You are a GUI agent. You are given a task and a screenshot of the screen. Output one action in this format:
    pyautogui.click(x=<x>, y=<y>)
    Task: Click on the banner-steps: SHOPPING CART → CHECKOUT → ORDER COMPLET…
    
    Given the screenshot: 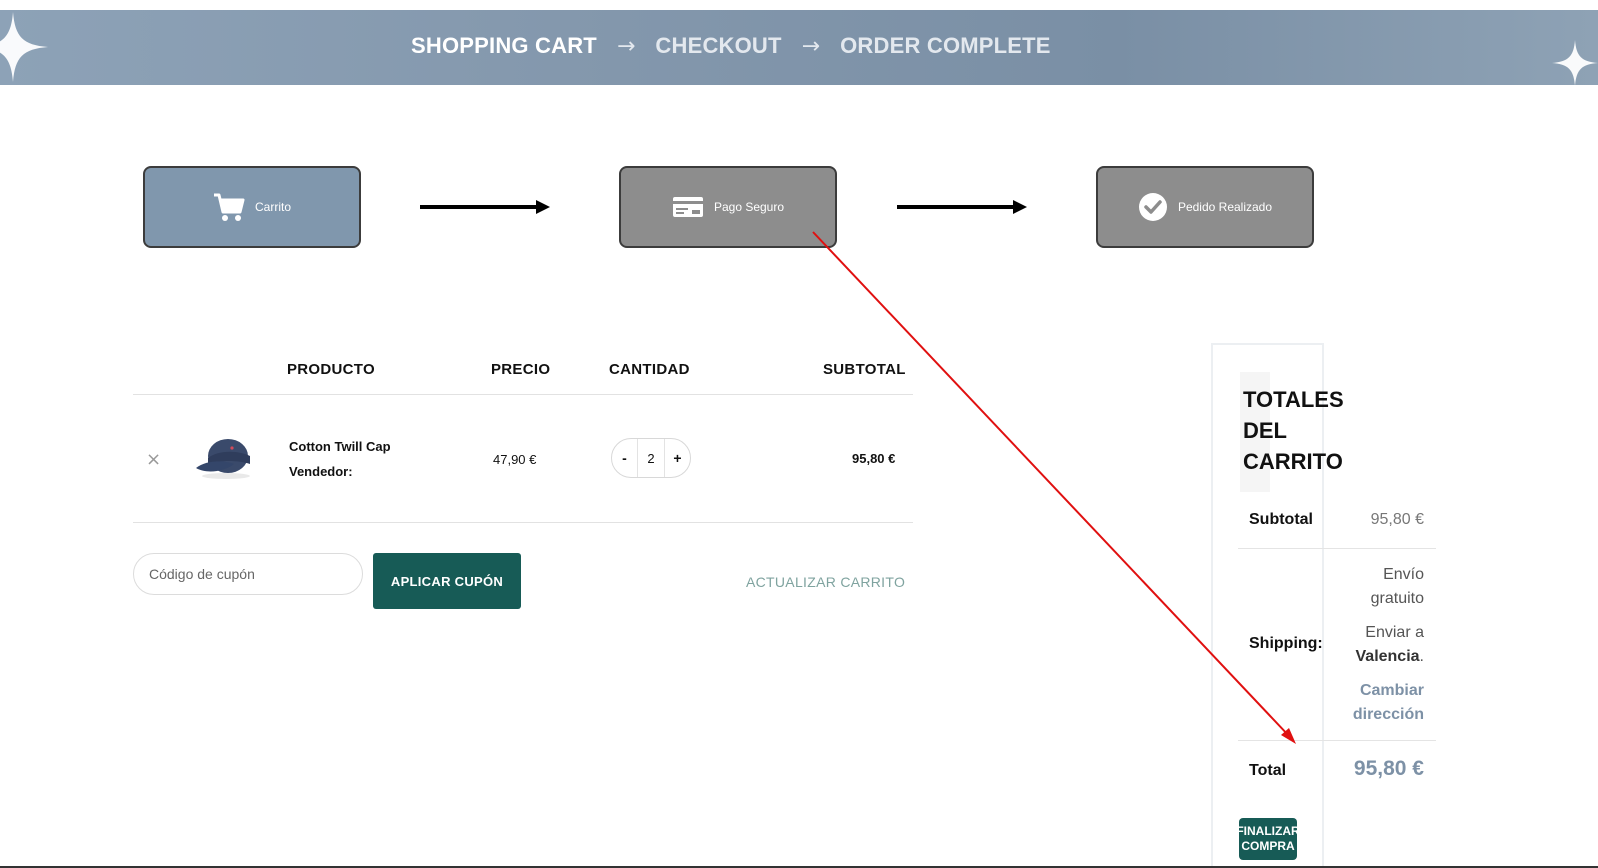 What is the action you would take?
    pyautogui.click(x=731, y=46)
    